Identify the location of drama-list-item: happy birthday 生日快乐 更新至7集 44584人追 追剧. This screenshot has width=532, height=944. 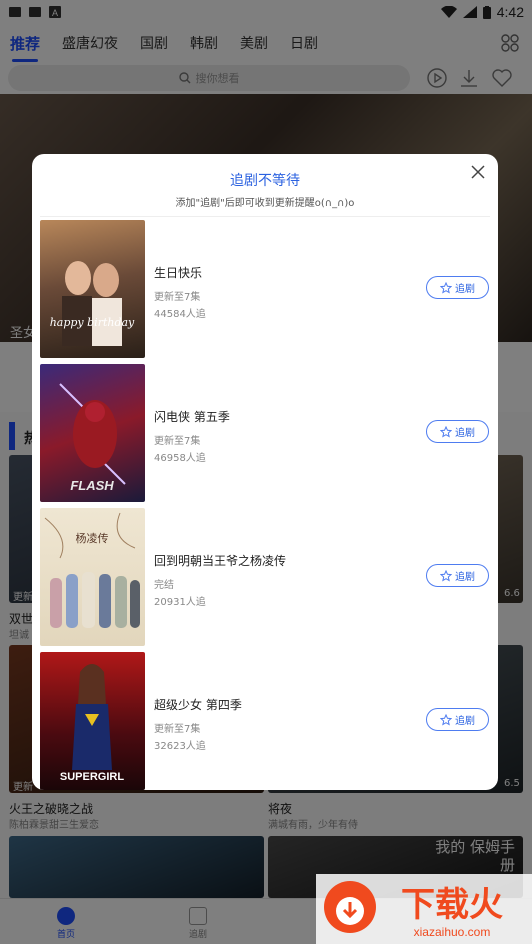
(265, 287).